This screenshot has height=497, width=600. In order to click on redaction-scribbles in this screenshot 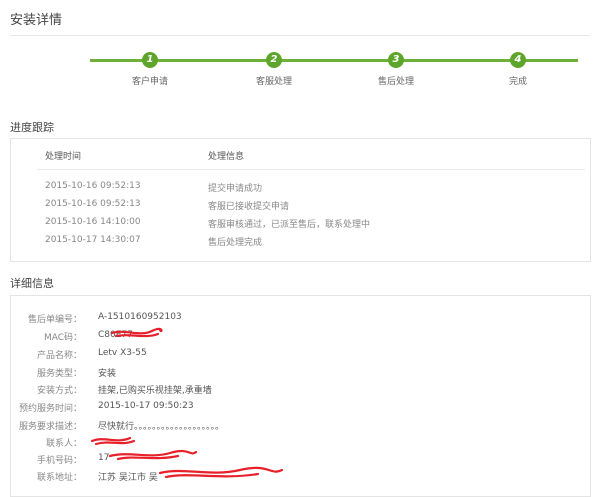, I will do `click(187, 403)`.